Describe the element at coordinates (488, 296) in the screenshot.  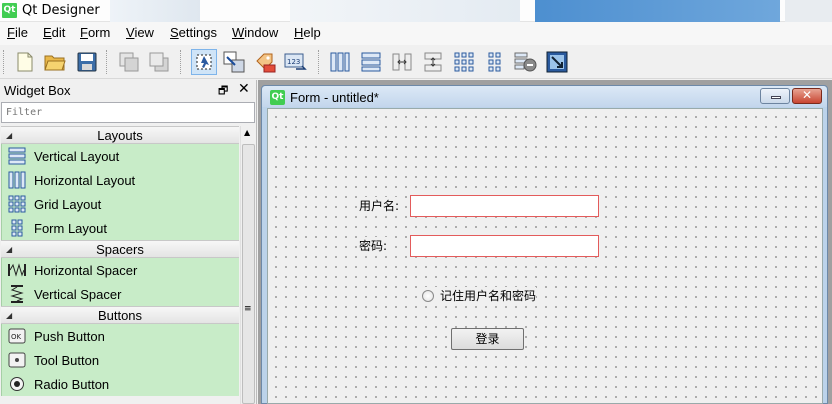
I see `remember-label: 记住用户名和密码` at that location.